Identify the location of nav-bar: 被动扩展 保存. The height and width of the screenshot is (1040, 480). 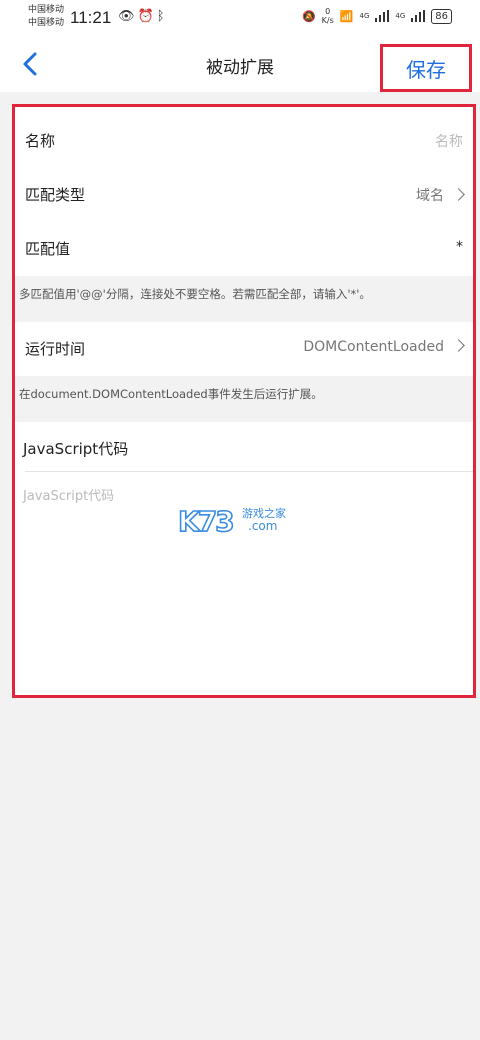
(240, 64).